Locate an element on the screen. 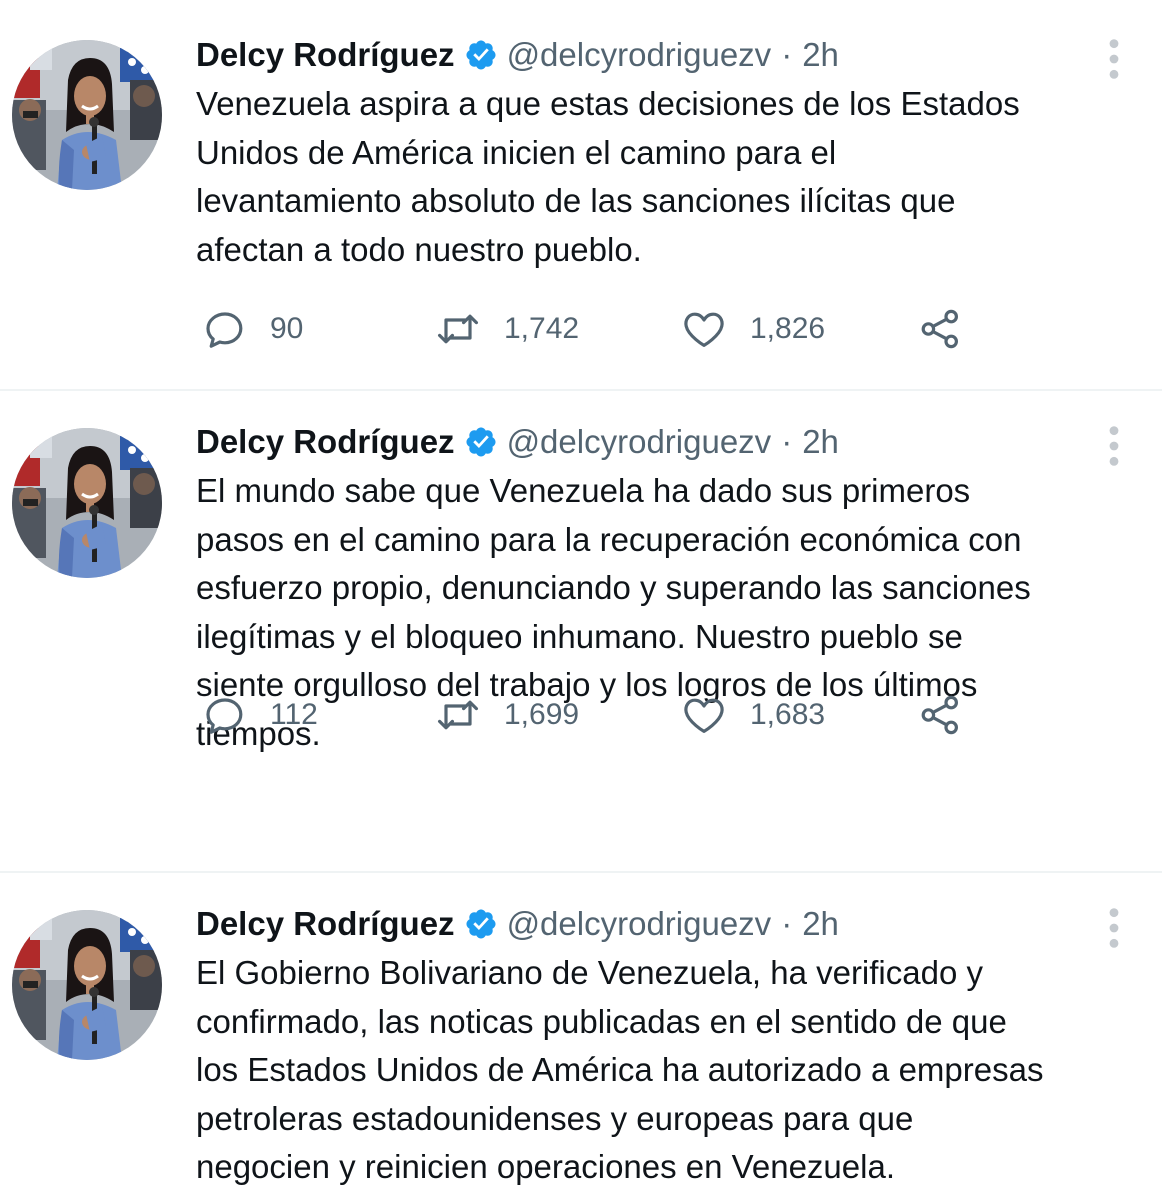 This screenshot has height=1200, width=1162. retweet-button: 1,699 is located at coordinates (506, 715).